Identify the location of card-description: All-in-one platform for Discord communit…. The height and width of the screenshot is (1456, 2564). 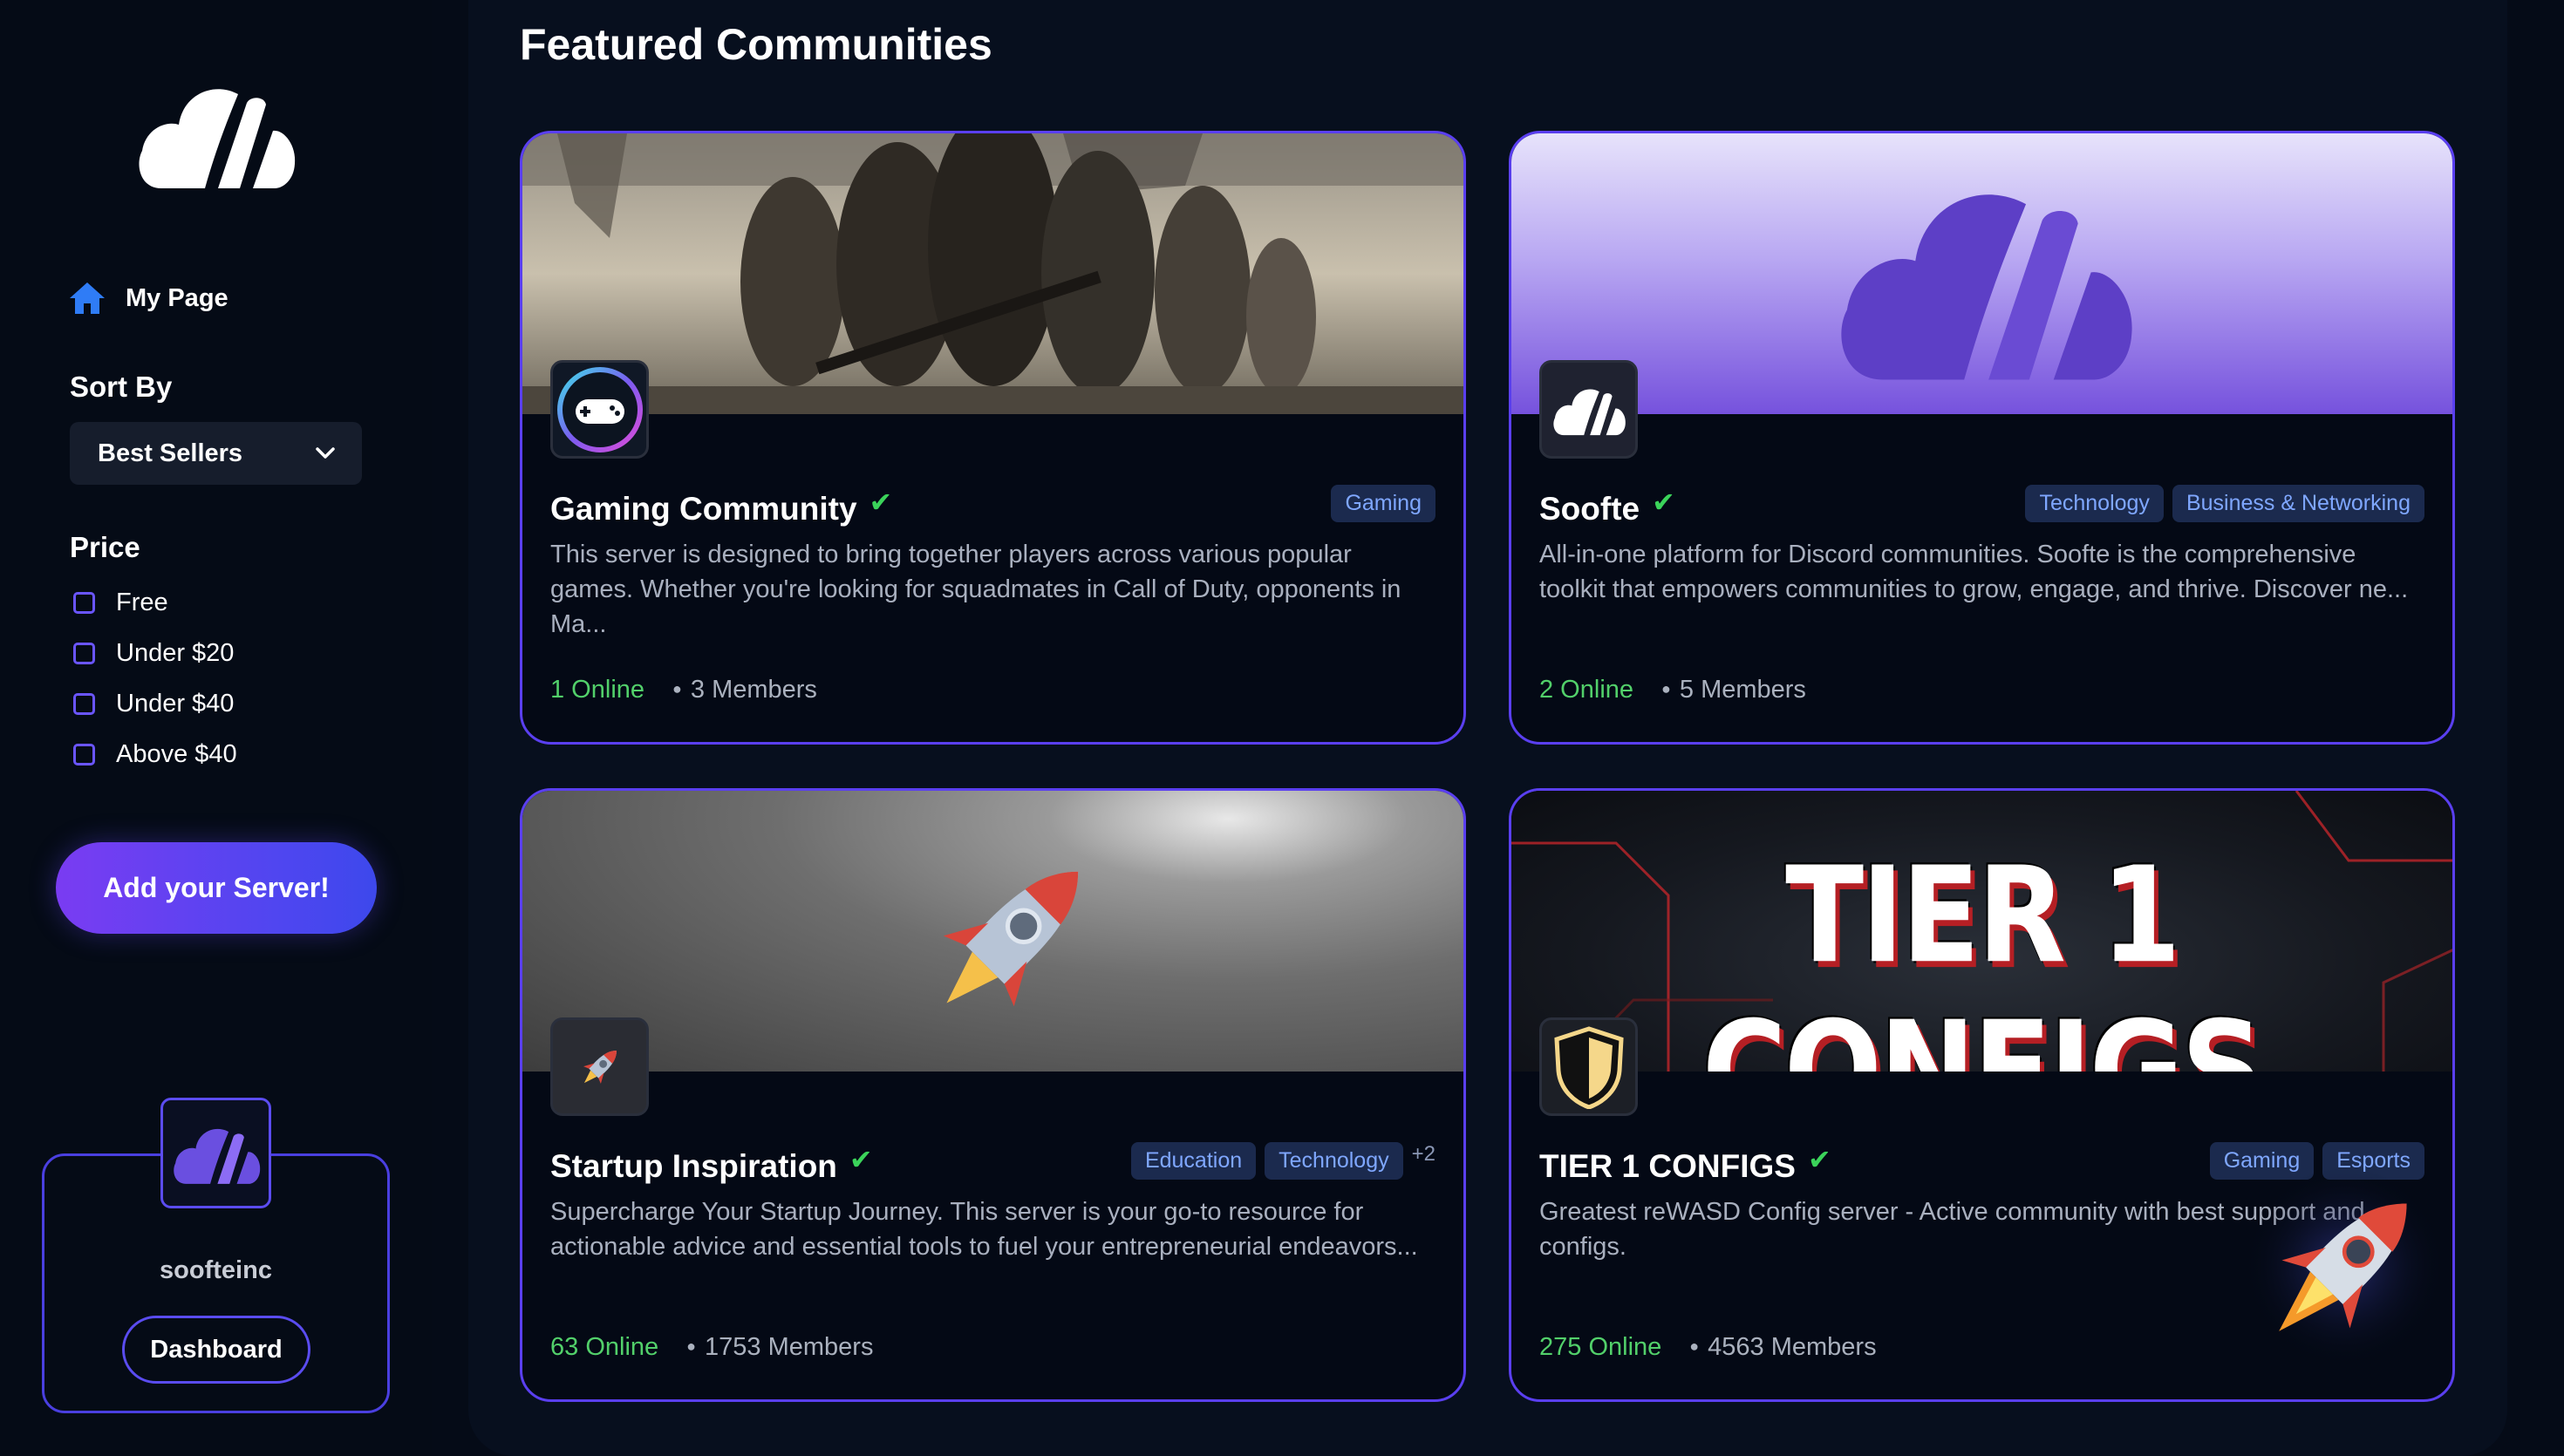
(1974, 572).